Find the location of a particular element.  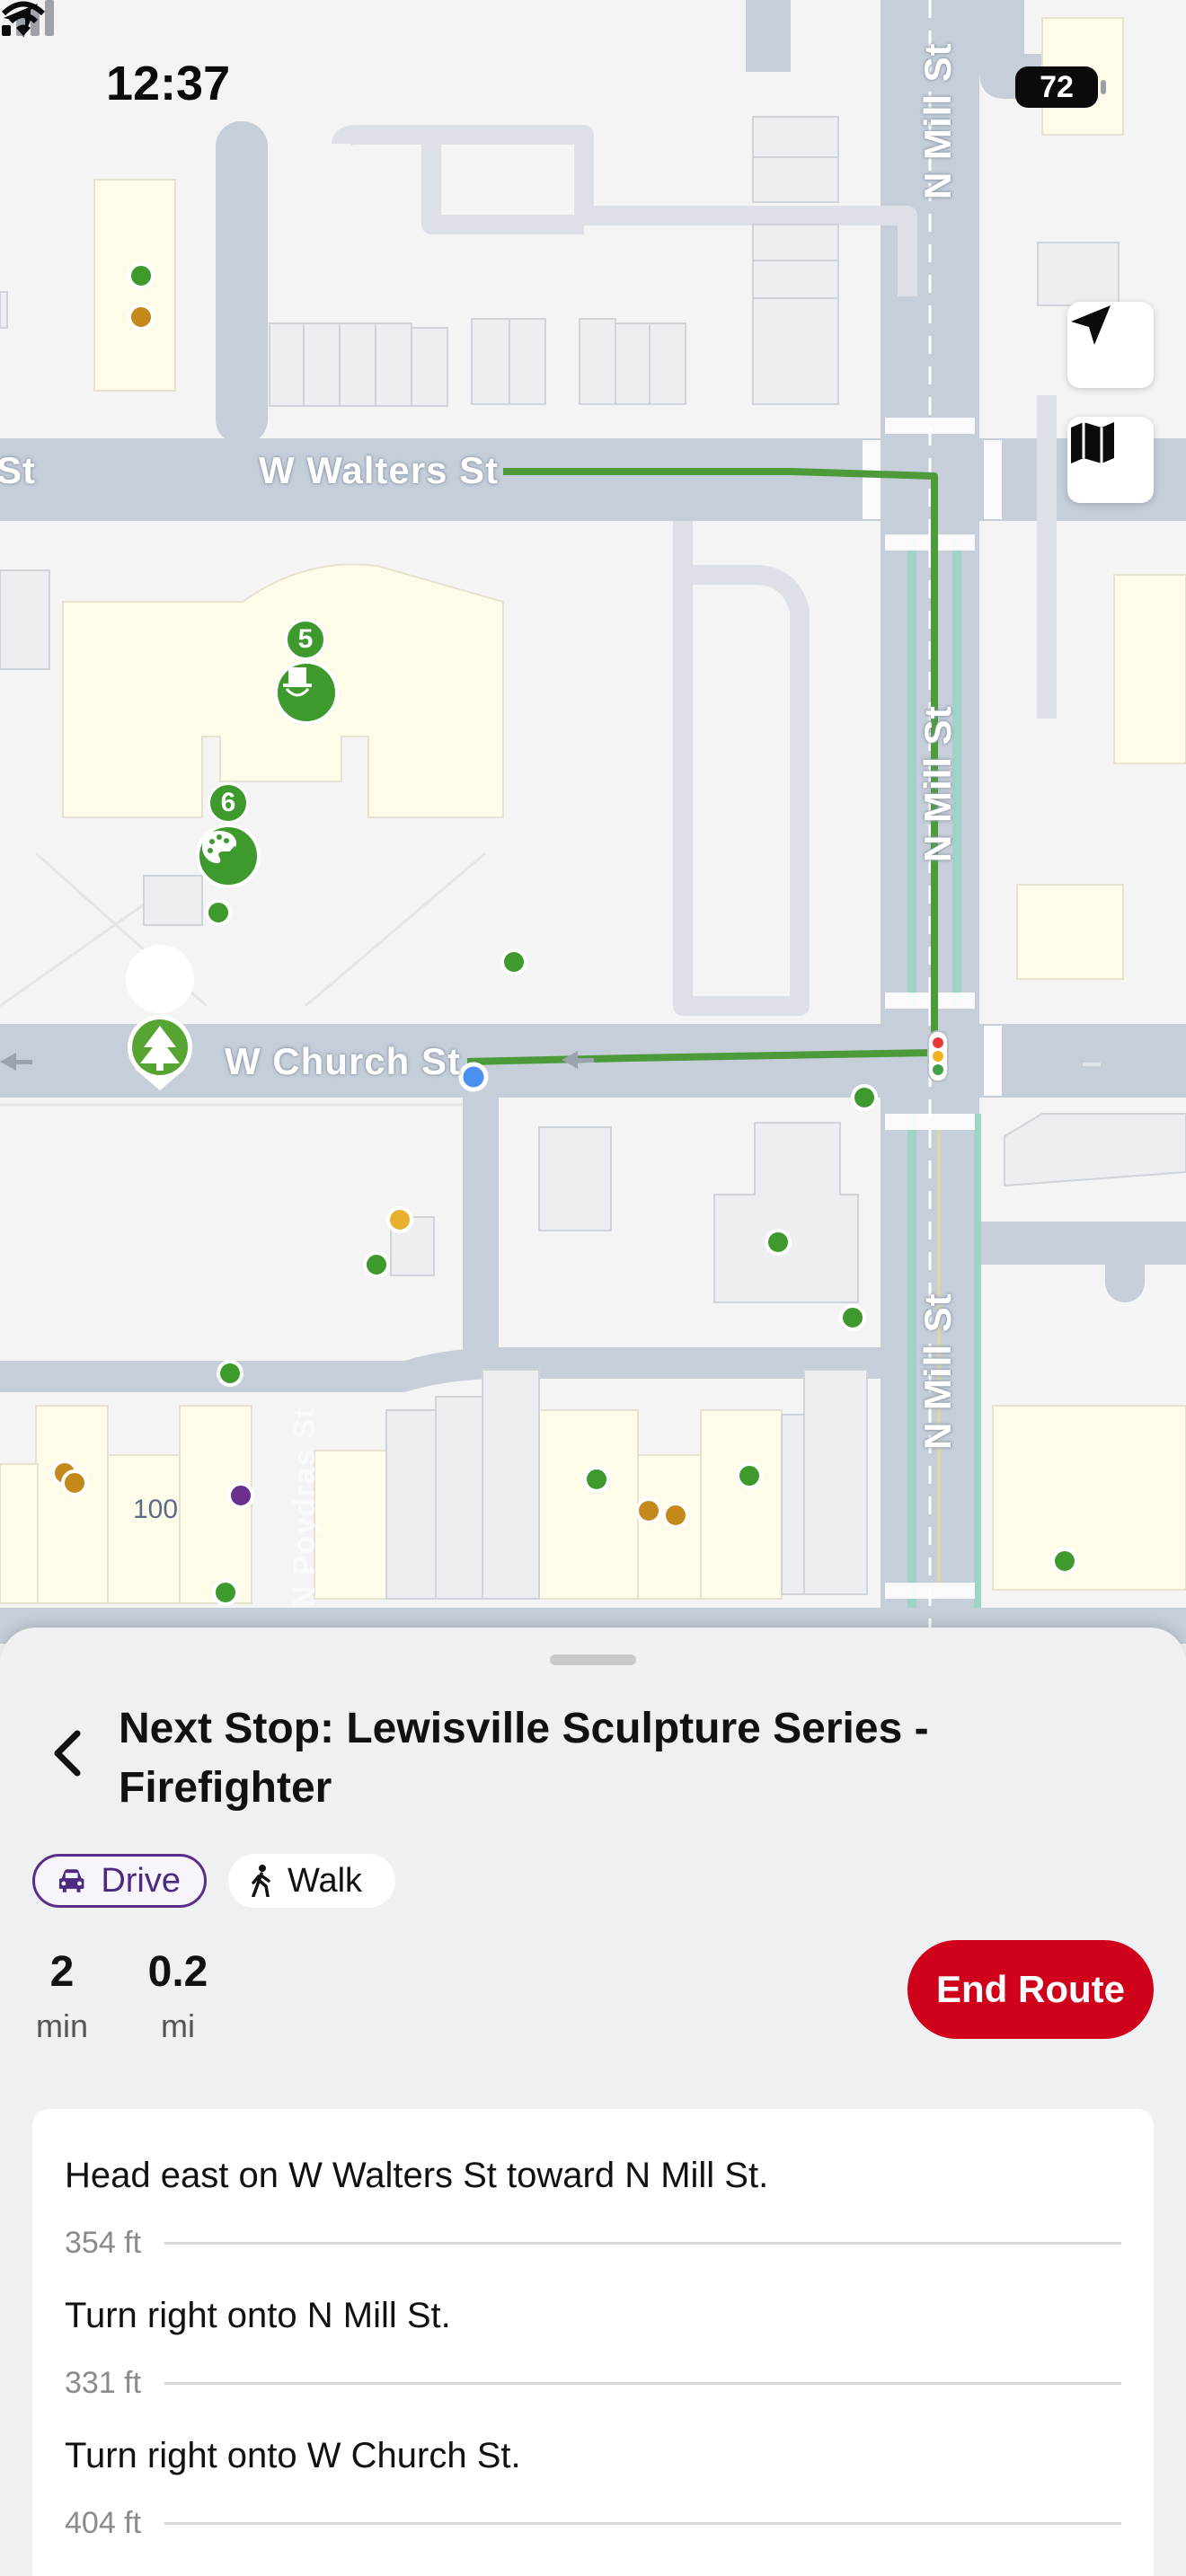

duration-value: 2 is located at coordinates (62, 1972).